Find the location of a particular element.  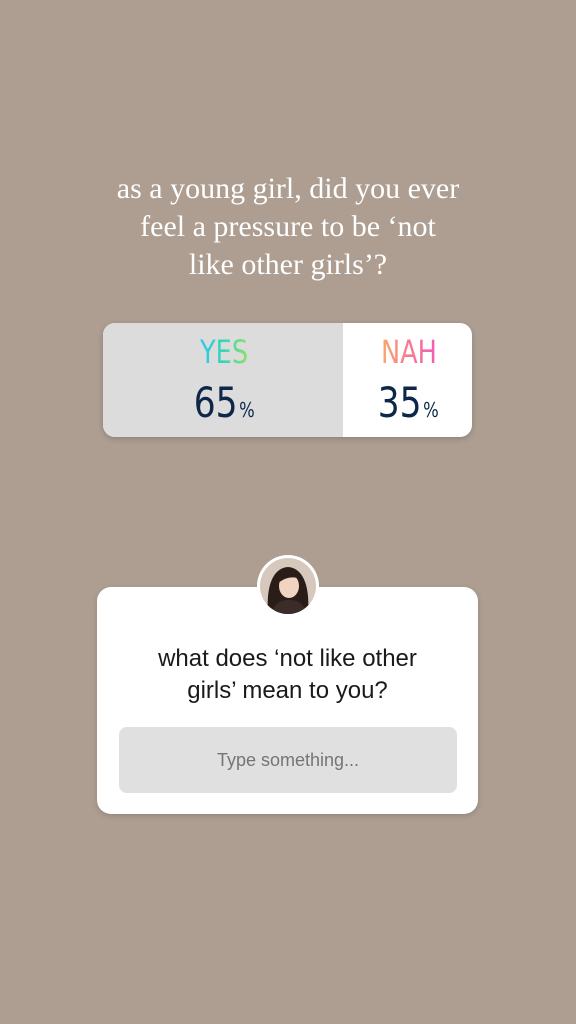

poll-option-nah-label: NAH is located at coordinates (408, 352).